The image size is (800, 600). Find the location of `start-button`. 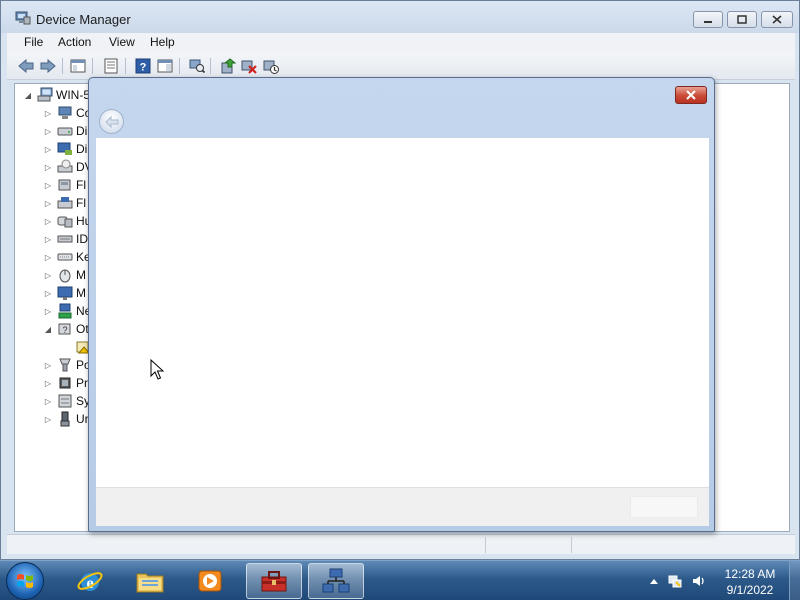

start-button is located at coordinates (25, 581).